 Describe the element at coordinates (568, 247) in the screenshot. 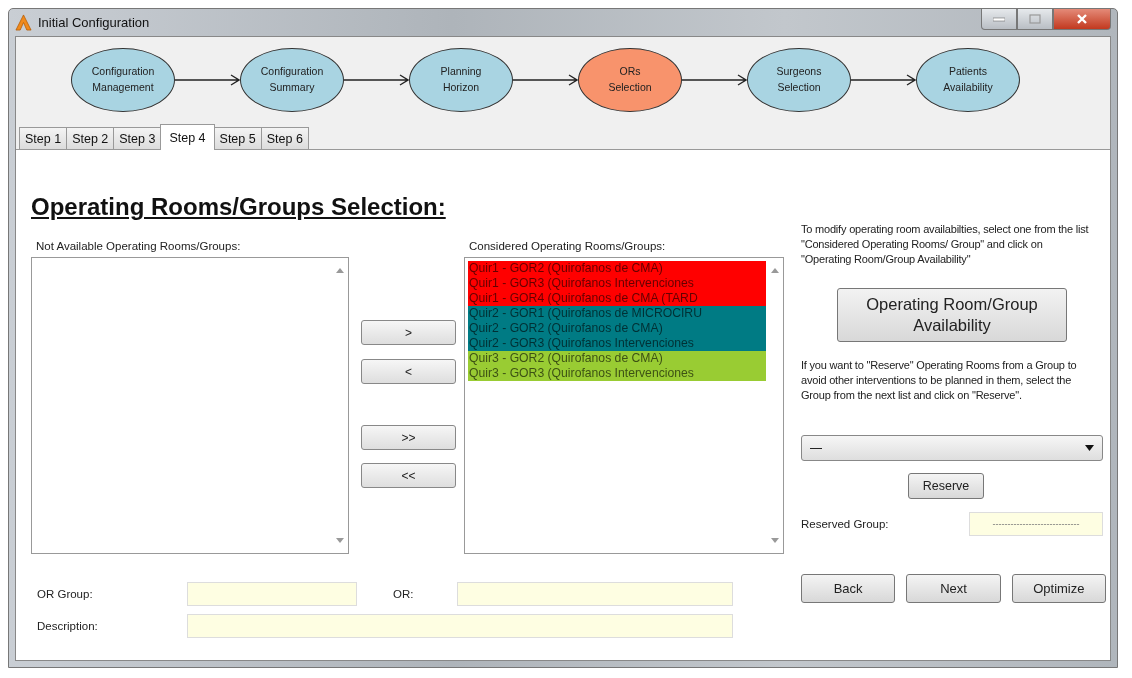

I see `list-label: Considered Operating Rooms/Groups:` at that location.